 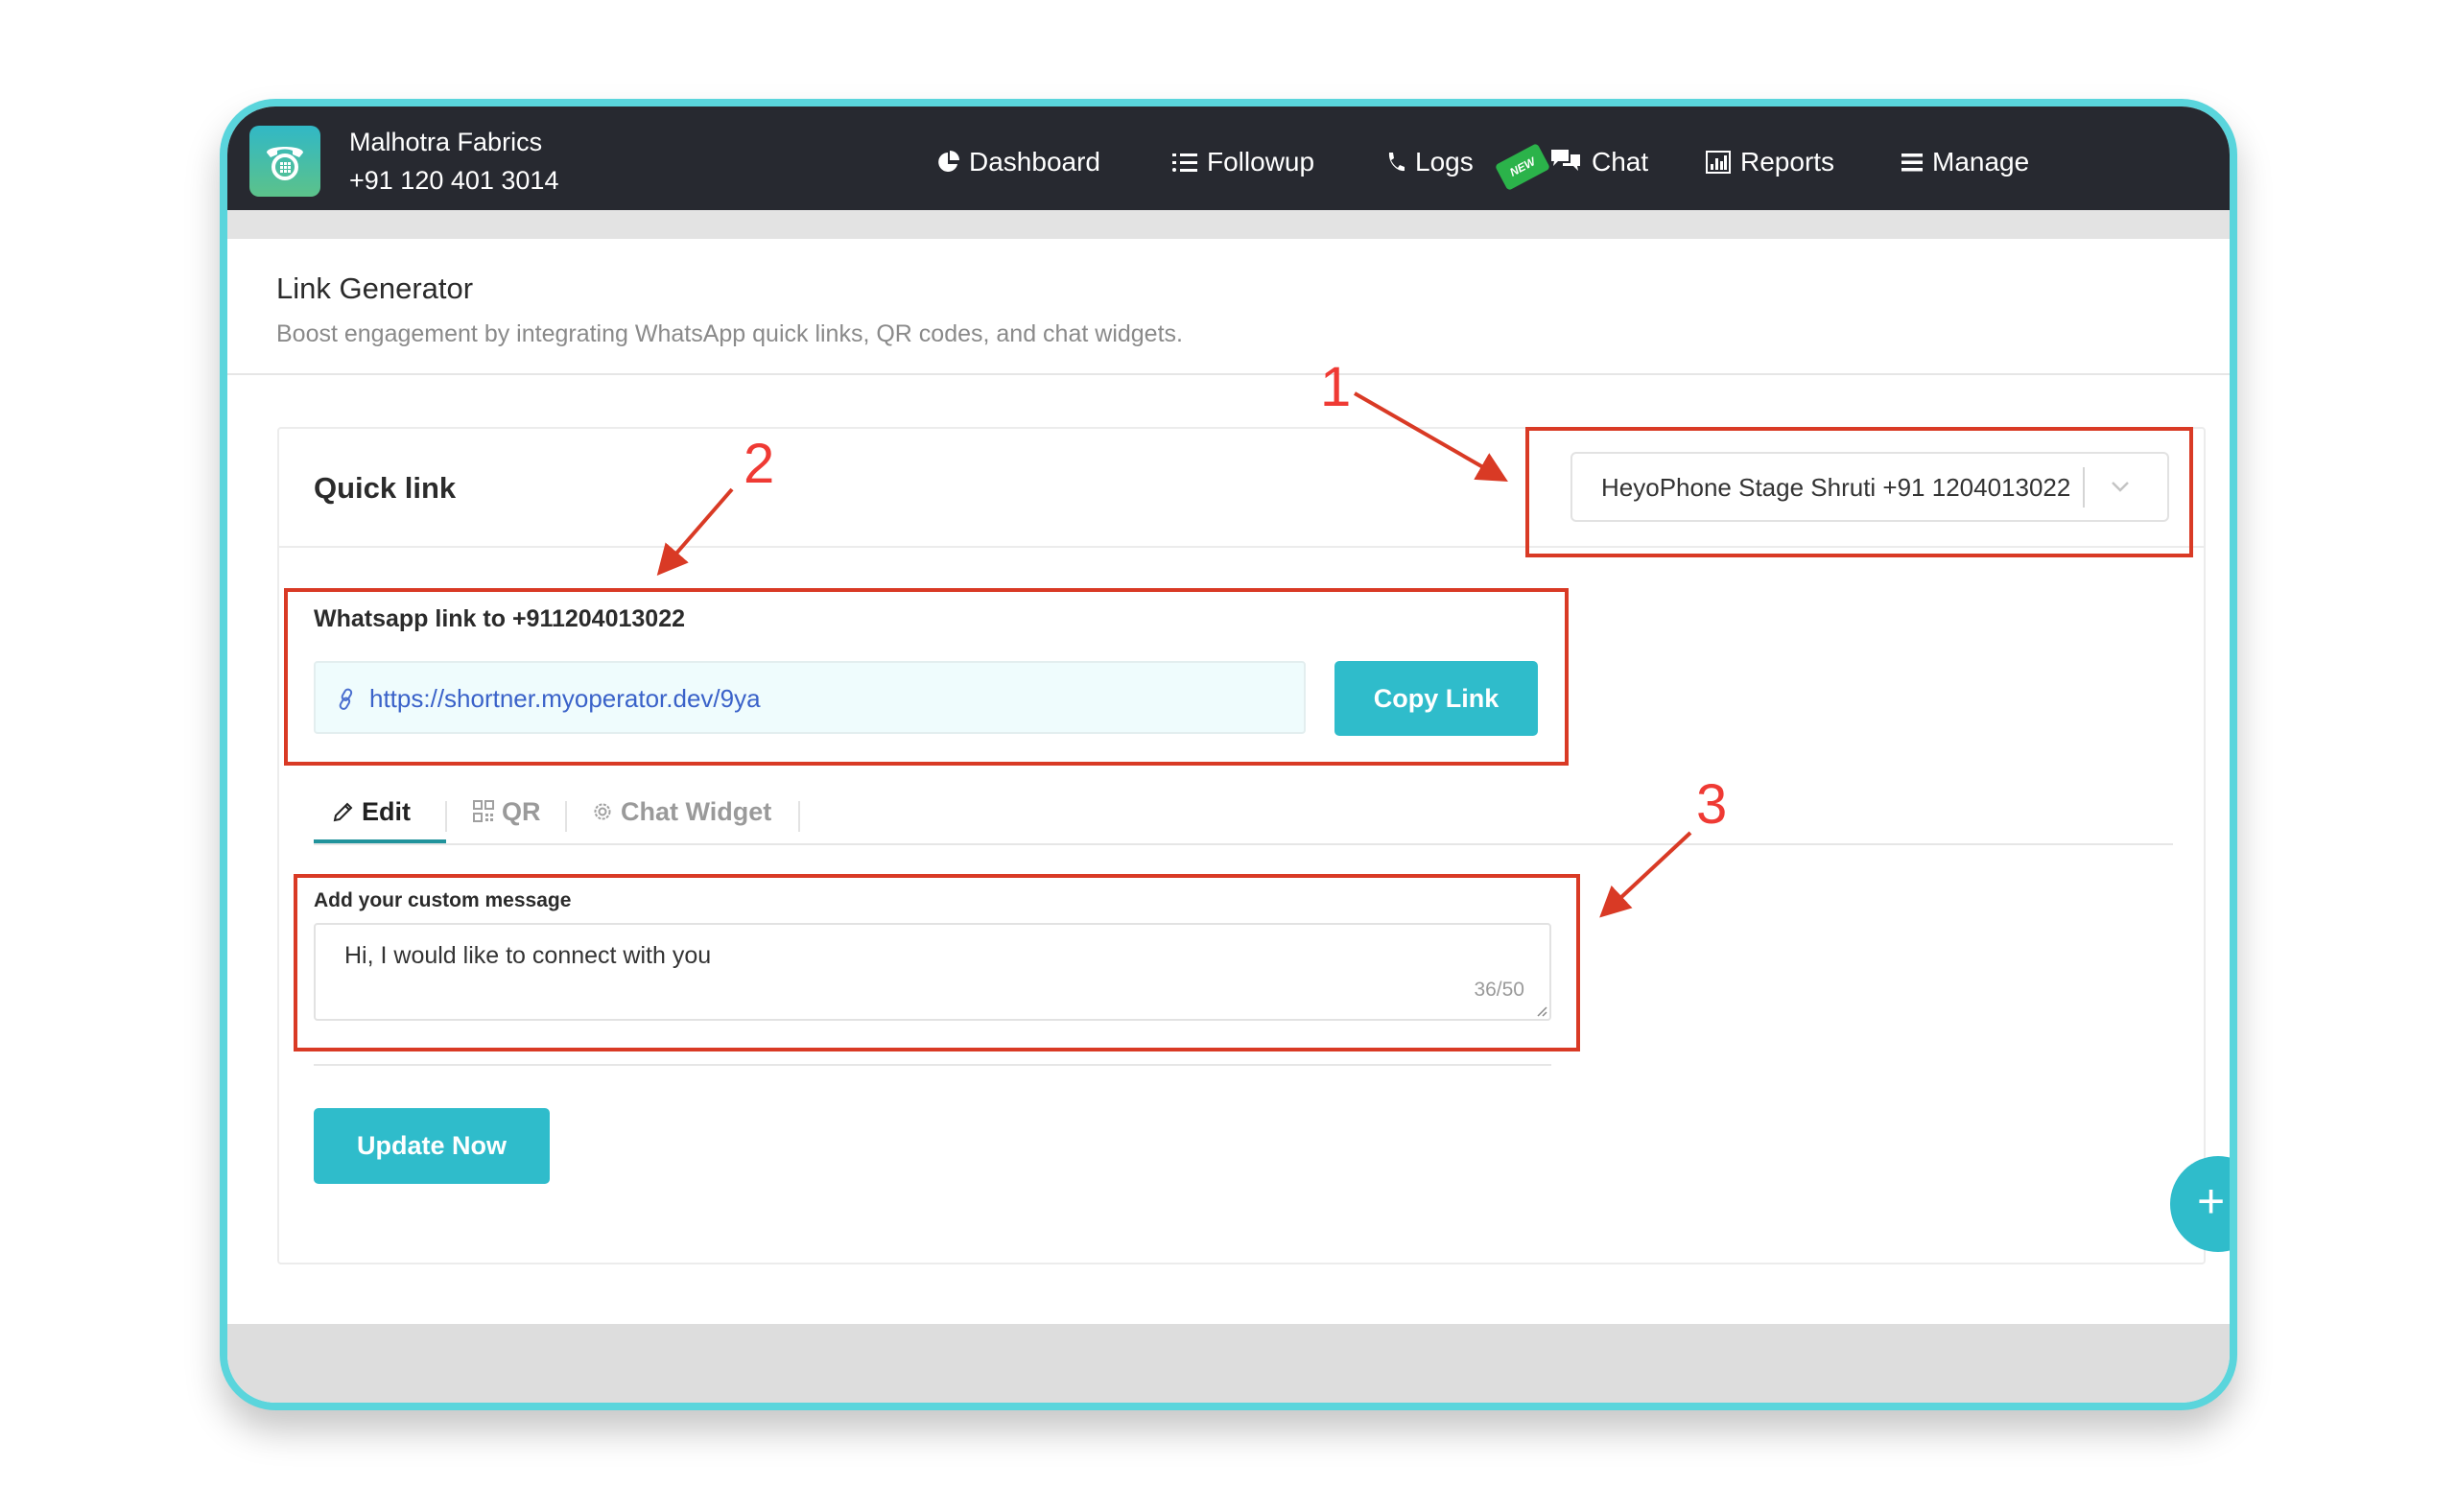 What do you see at coordinates (1718, 162) in the screenshot?
I see `bar-chart-icon` at bounding box center [1718, 162].